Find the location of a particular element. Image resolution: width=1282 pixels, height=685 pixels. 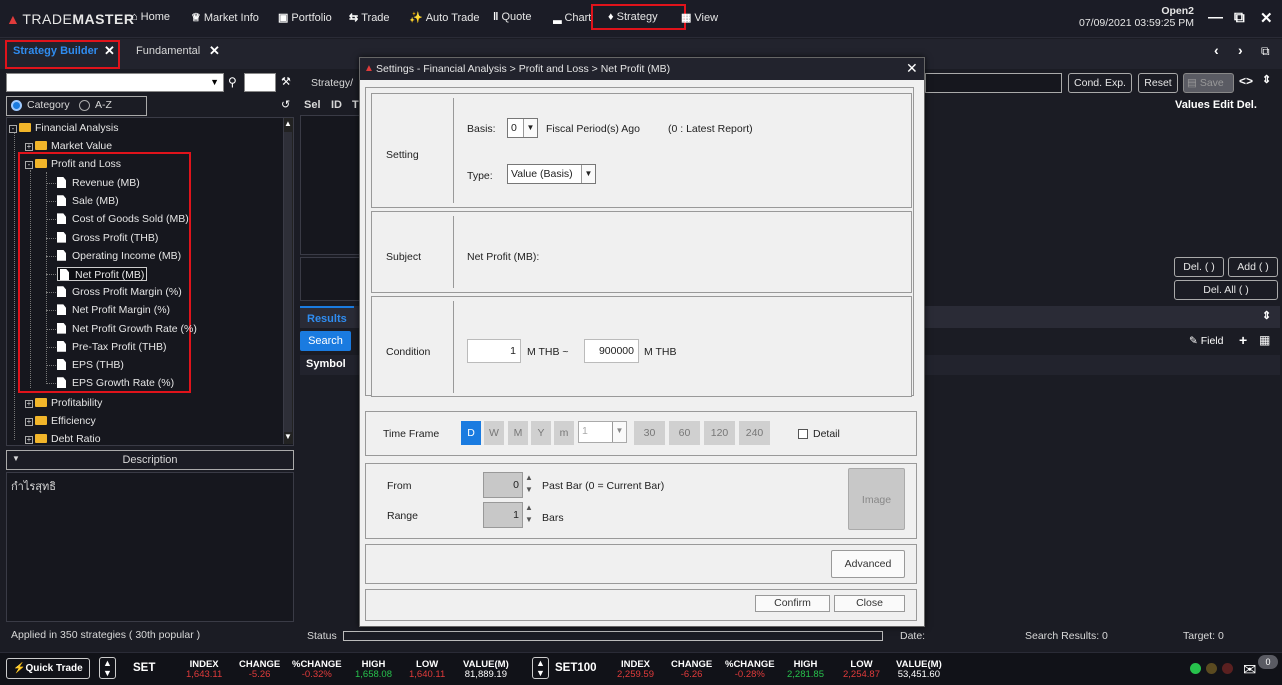

tree-market-value: + Market Value is located at coordinates (68, 146).